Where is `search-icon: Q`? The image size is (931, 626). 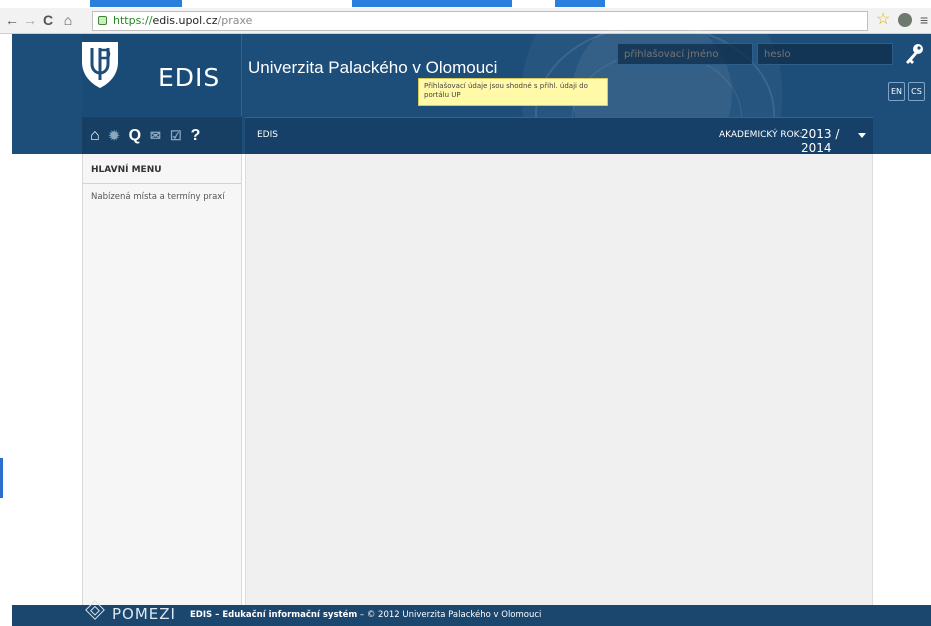 search-icon: Q is located at coordinates (135, 135).